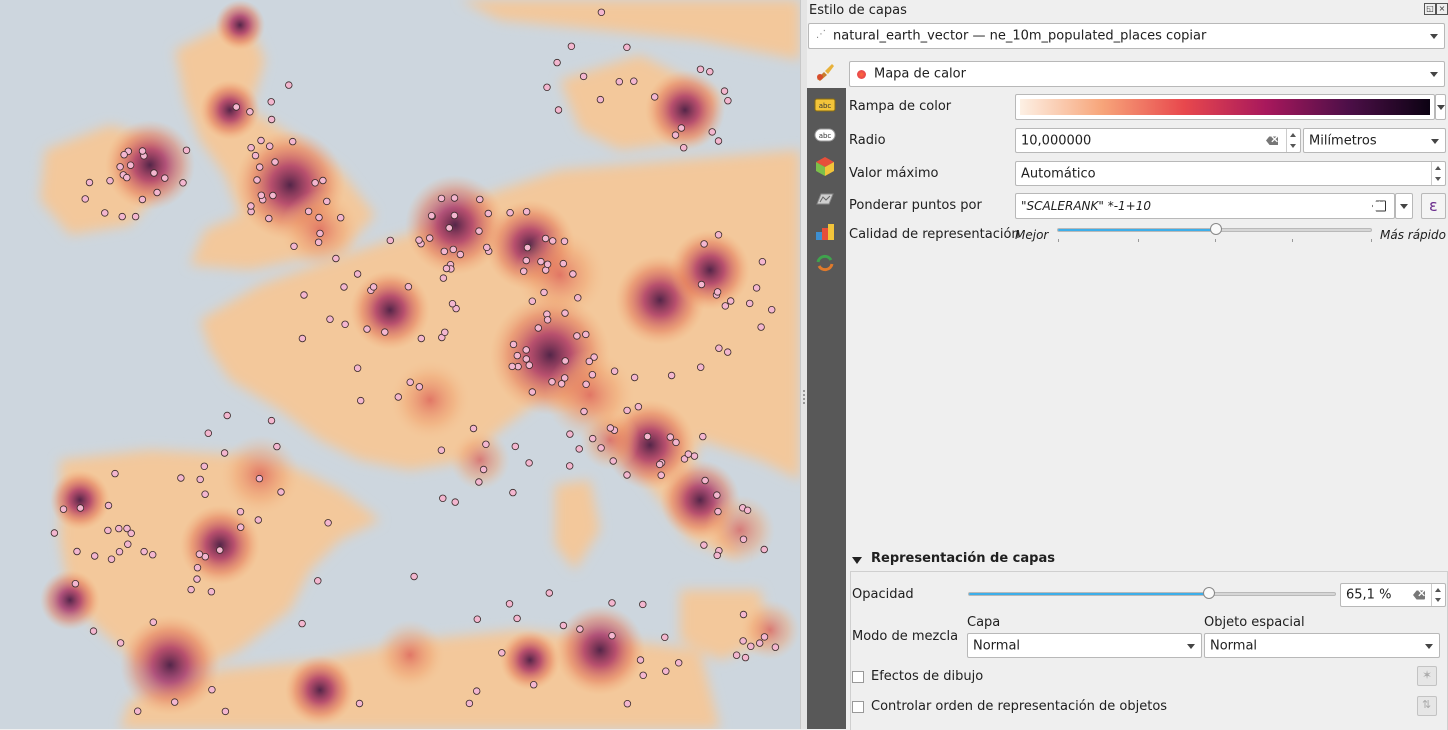  Describe the element at coordinates (1433, 206) in the screenshot. I see `expression-builder-button: ε` at that location.